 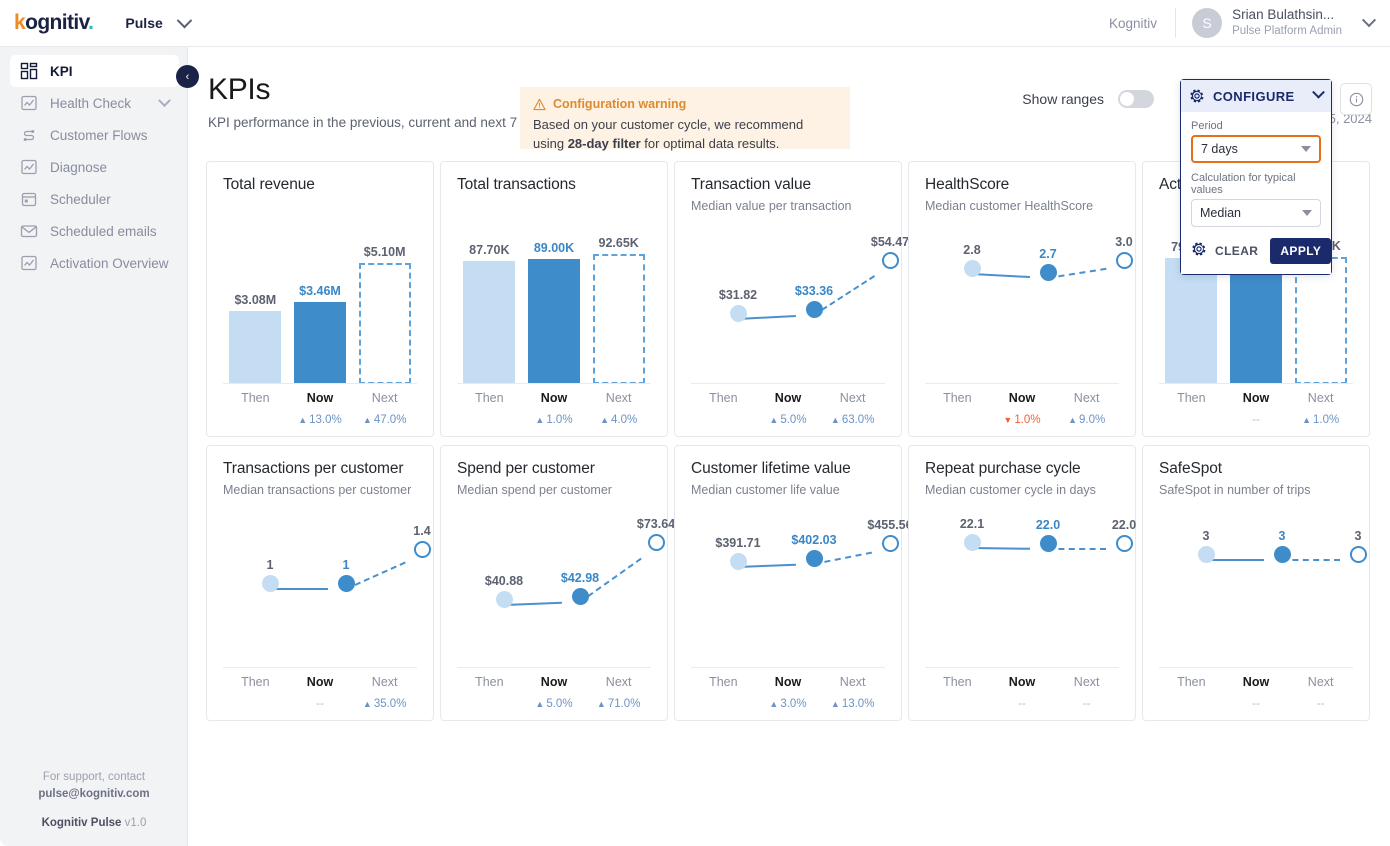 What do you see at coordinates (814, 291) in the screenshot?
I see `point-value-label: $33.36` at bounding box center [814, 291].